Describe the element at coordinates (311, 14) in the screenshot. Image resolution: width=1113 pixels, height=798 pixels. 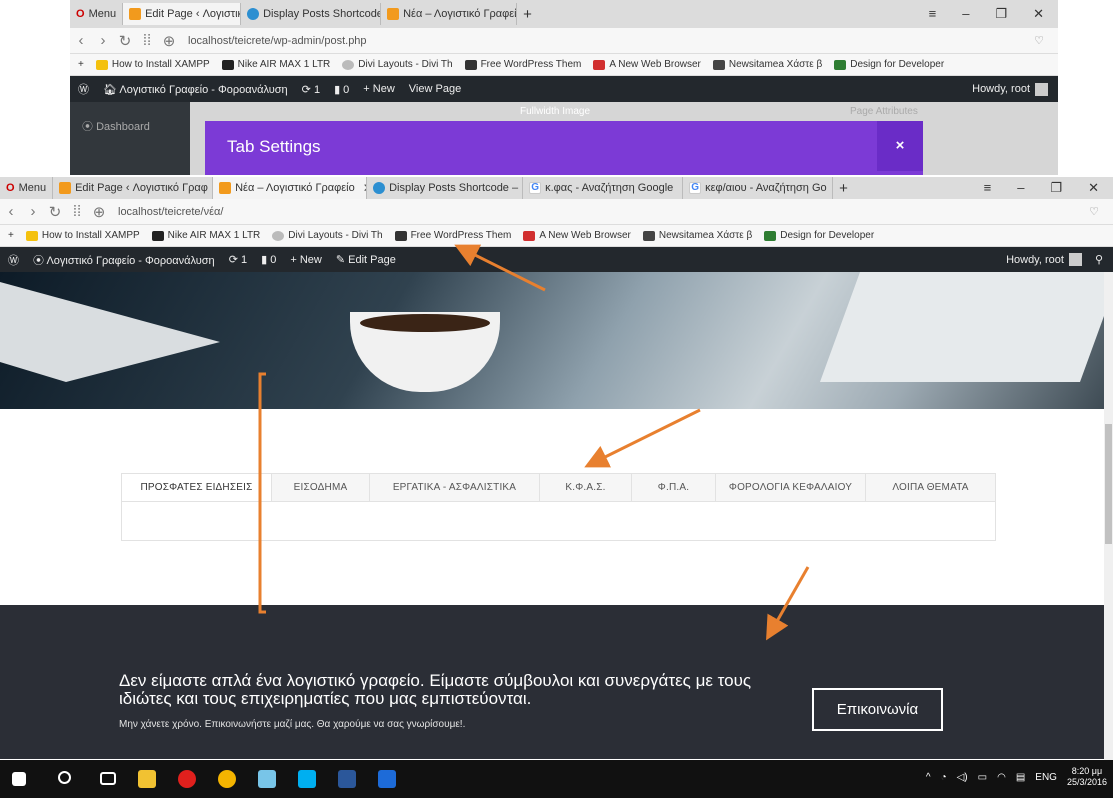
I see `back-tab-display-posts: Display Posts Shortcode –✕` at that location.